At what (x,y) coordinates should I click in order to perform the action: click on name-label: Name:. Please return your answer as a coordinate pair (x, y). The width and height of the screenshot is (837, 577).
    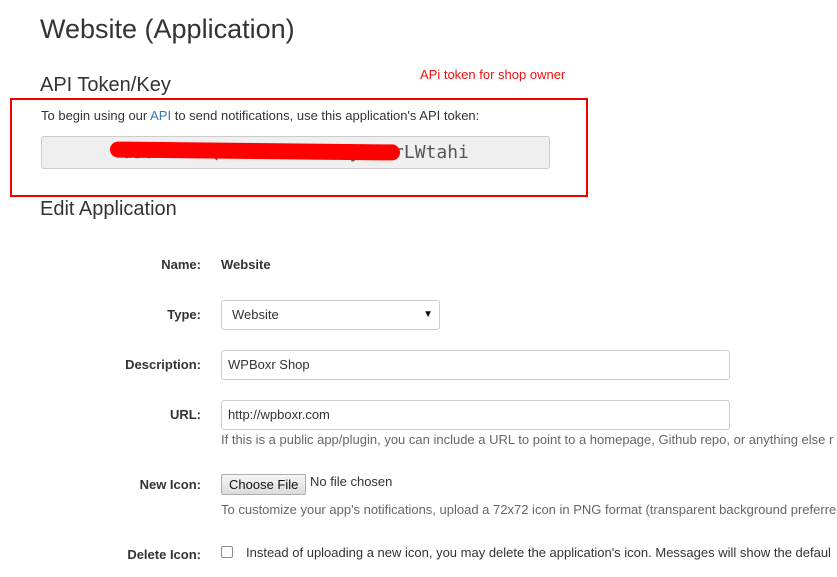
    Looking at the image, I should click on (181, 264).